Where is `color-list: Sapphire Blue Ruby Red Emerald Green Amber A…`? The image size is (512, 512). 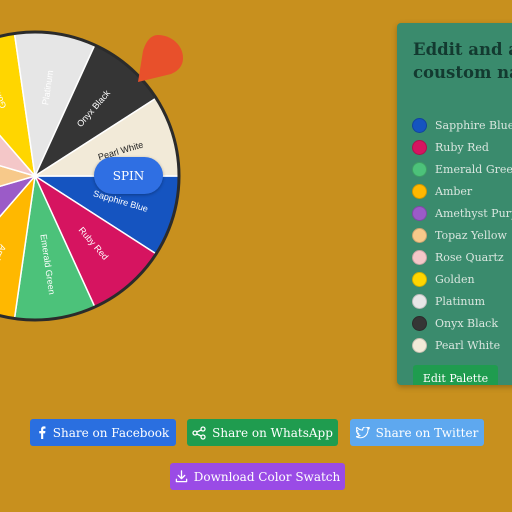
color-list: Sapphire Blue Ruby Red Emerald Green Amber A… is located at coordinates (462, 235).